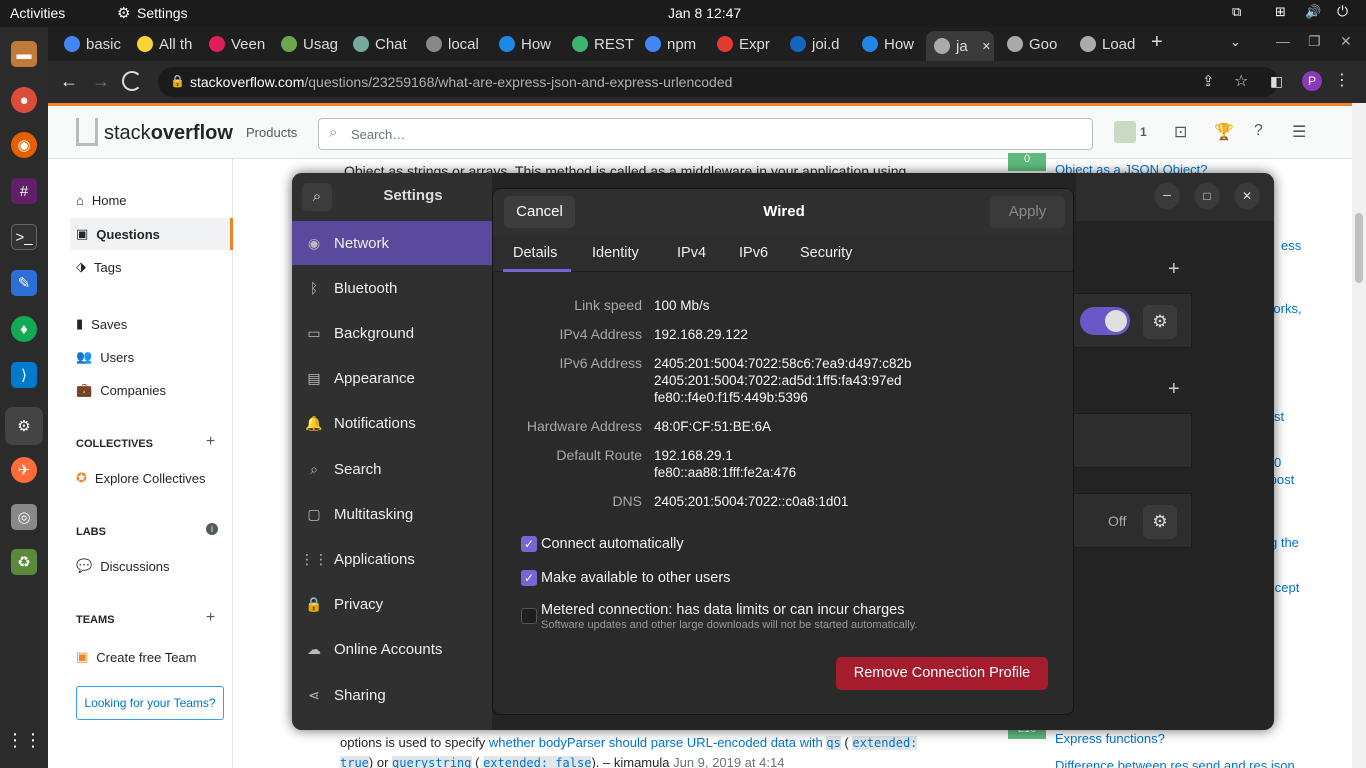 This screenshot has height=768, width=1366. Describe the element at coordinates (612, 544) in the screenshot. I see `connect-automatically-label: Connect automatically` at that location.